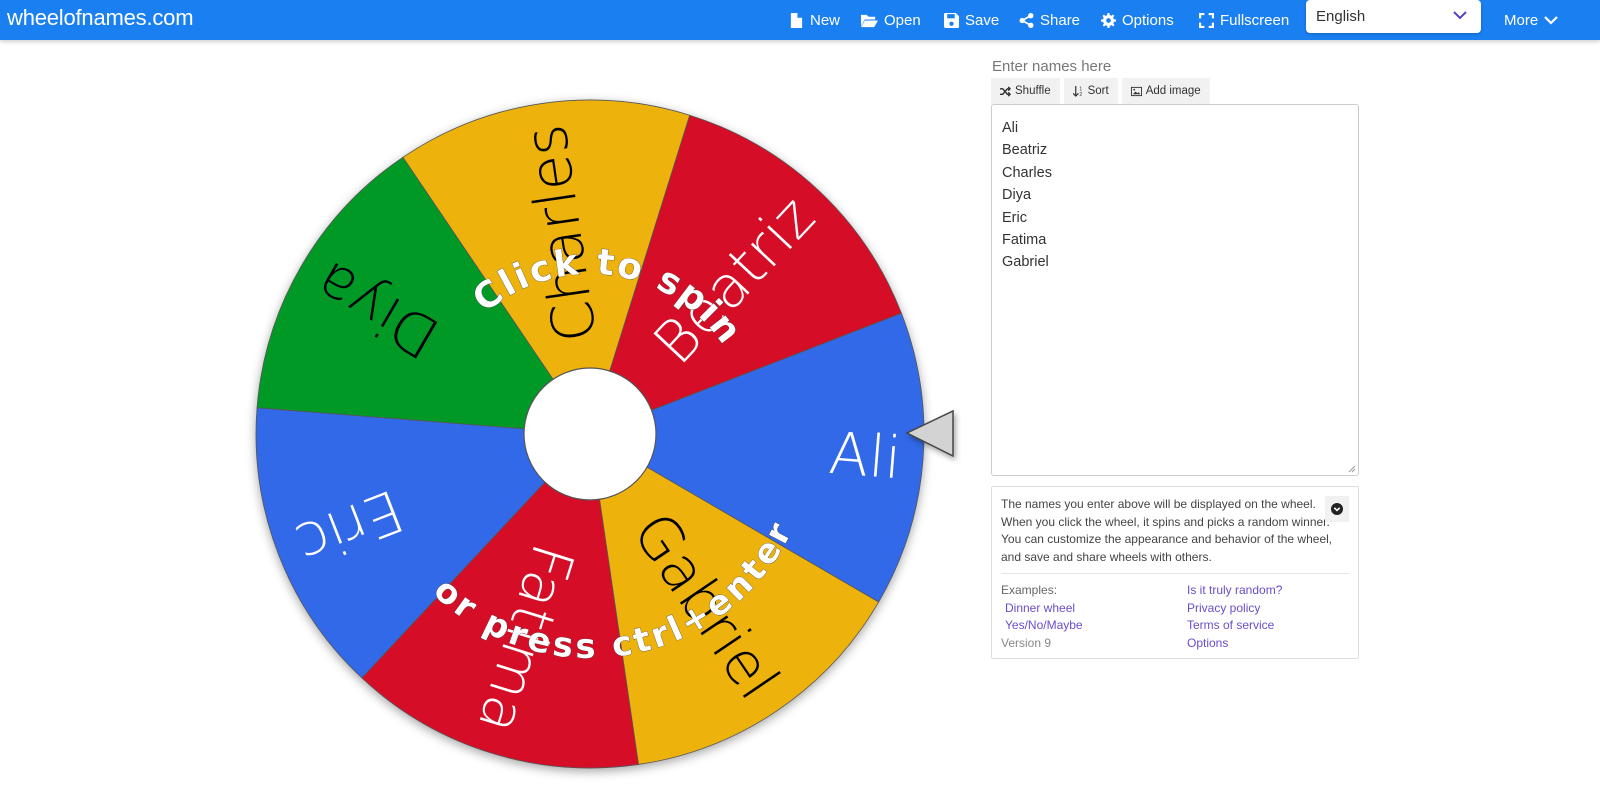 The height and width of the screenshot is (799, 1600). I want to click on share-button: Share, so click(1049, 20).